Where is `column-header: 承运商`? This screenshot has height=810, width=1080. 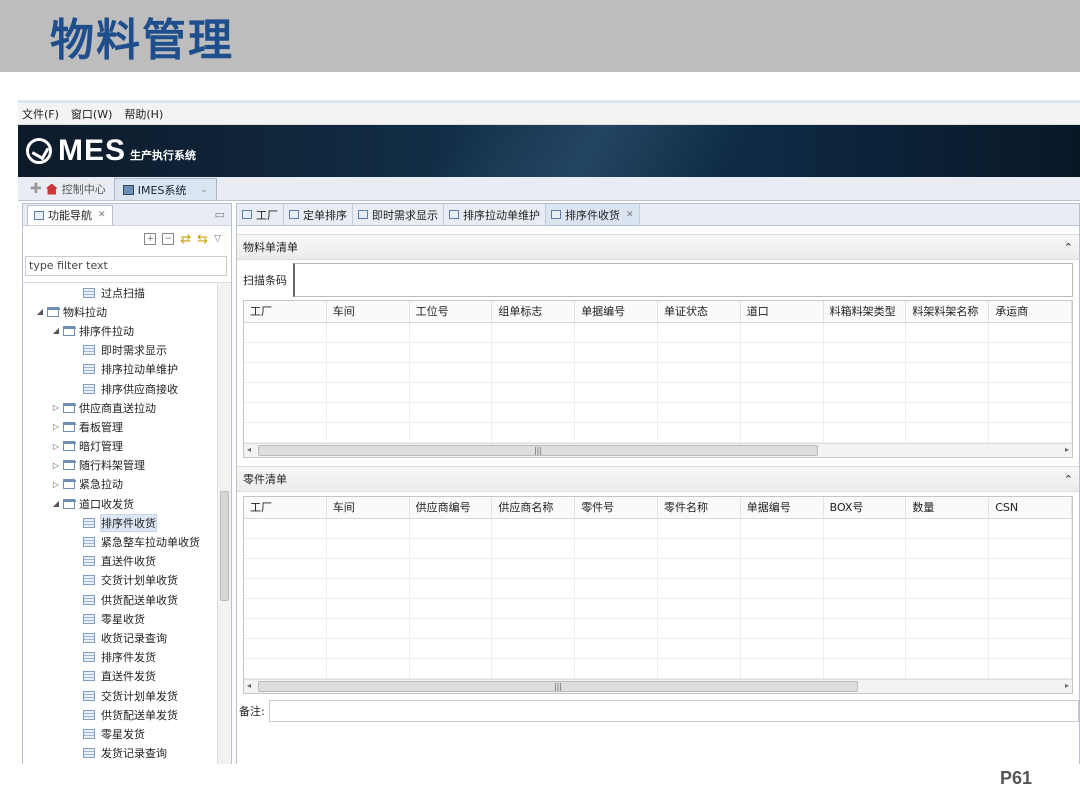 column-header: 承运商 is located at coordinates (1030, 311).